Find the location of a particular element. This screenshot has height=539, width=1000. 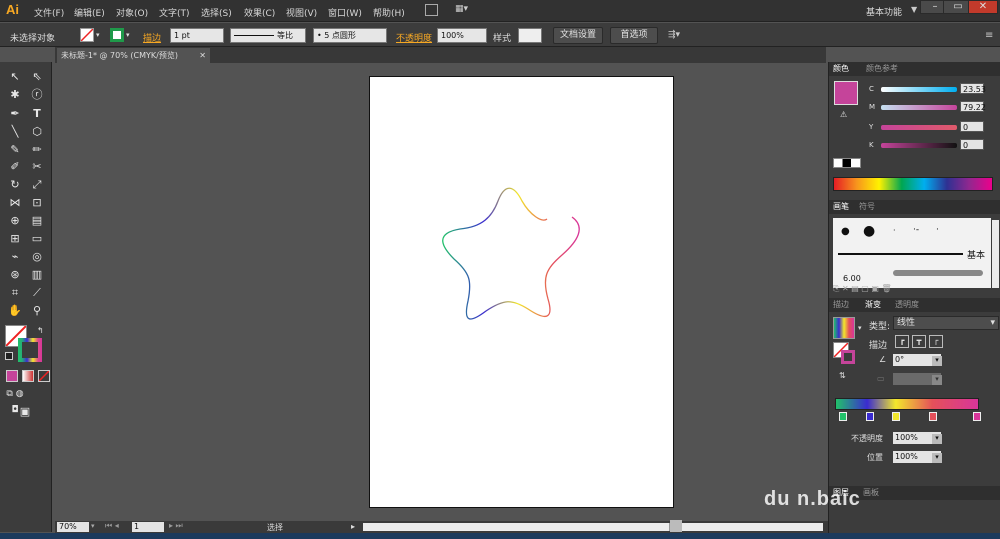

scale-tool-icon: ⤢ is located at coordinates (37, 185).